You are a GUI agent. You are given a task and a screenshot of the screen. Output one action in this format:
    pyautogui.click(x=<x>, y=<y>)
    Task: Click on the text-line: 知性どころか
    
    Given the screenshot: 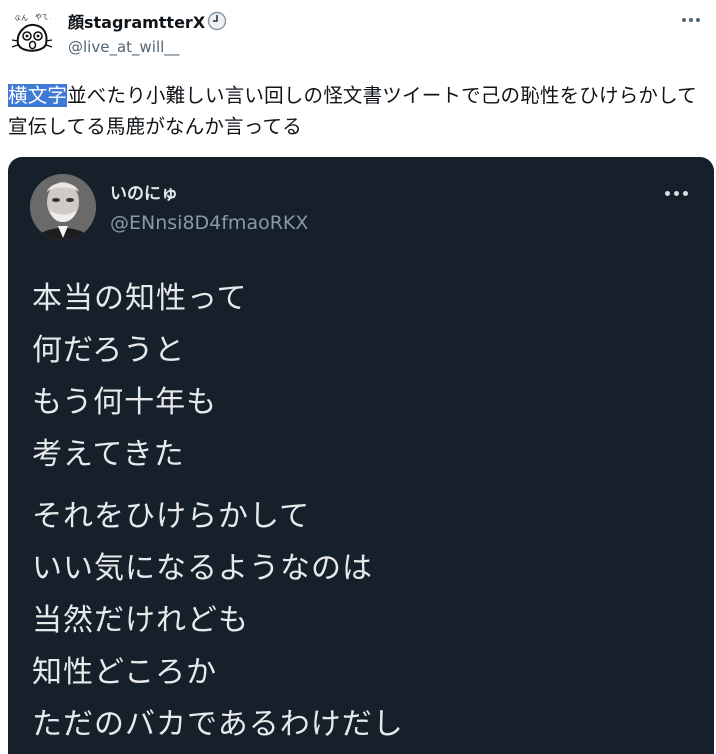 What is the action you would take?
    pyautogui.click(x=125, y=672)
    